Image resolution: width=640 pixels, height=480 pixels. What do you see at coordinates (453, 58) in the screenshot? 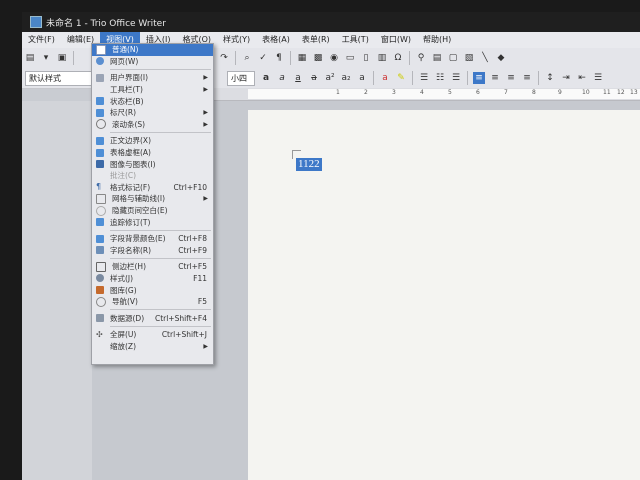
I see `comment-icon: ▢` at bounding box center [453, 58].